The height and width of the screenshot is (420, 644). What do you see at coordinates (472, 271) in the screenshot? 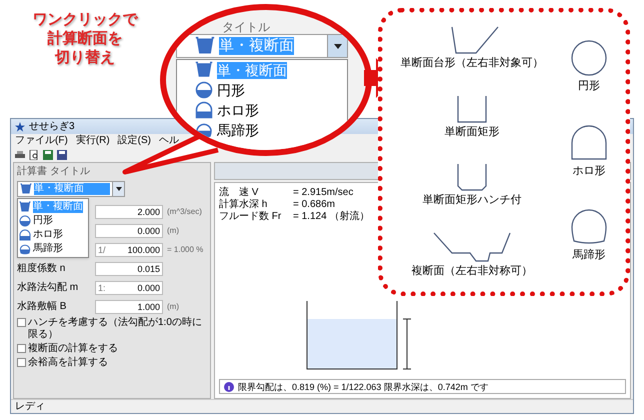
I see `section-label: 複断面（左右非対称可）` at bounding box center [472, 271].